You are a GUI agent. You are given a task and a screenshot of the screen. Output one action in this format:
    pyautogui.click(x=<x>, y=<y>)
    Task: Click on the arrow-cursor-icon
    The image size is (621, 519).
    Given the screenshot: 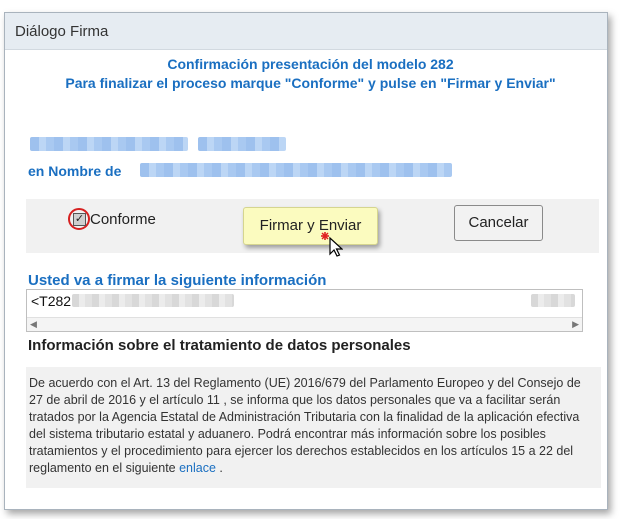 What is the action you would take?
    pyautogui.click(x=332, y=244)
    